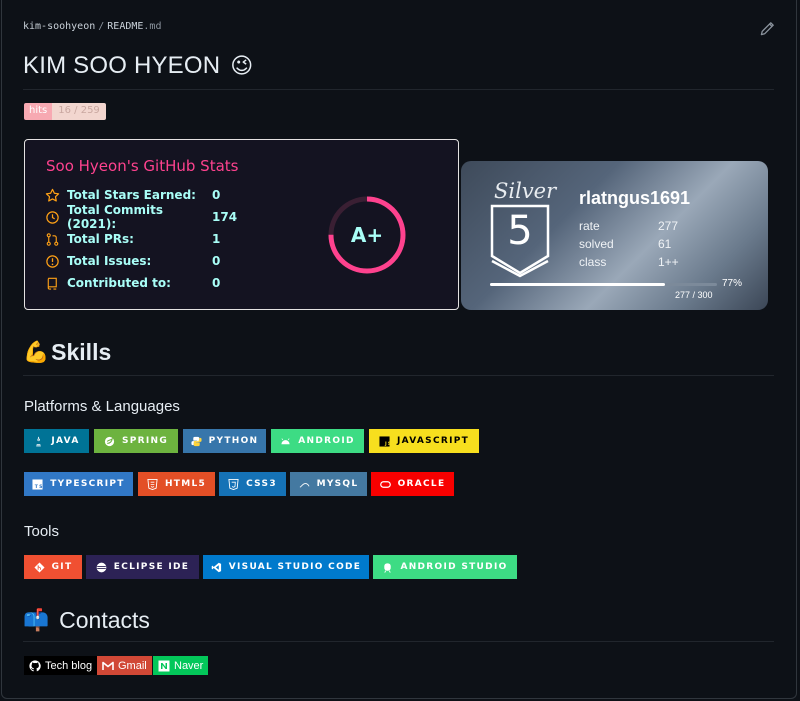 The width and height of the screenshot is (800, 701). I want to click on skills-heading: 💪 Skills, so click(67, 352).